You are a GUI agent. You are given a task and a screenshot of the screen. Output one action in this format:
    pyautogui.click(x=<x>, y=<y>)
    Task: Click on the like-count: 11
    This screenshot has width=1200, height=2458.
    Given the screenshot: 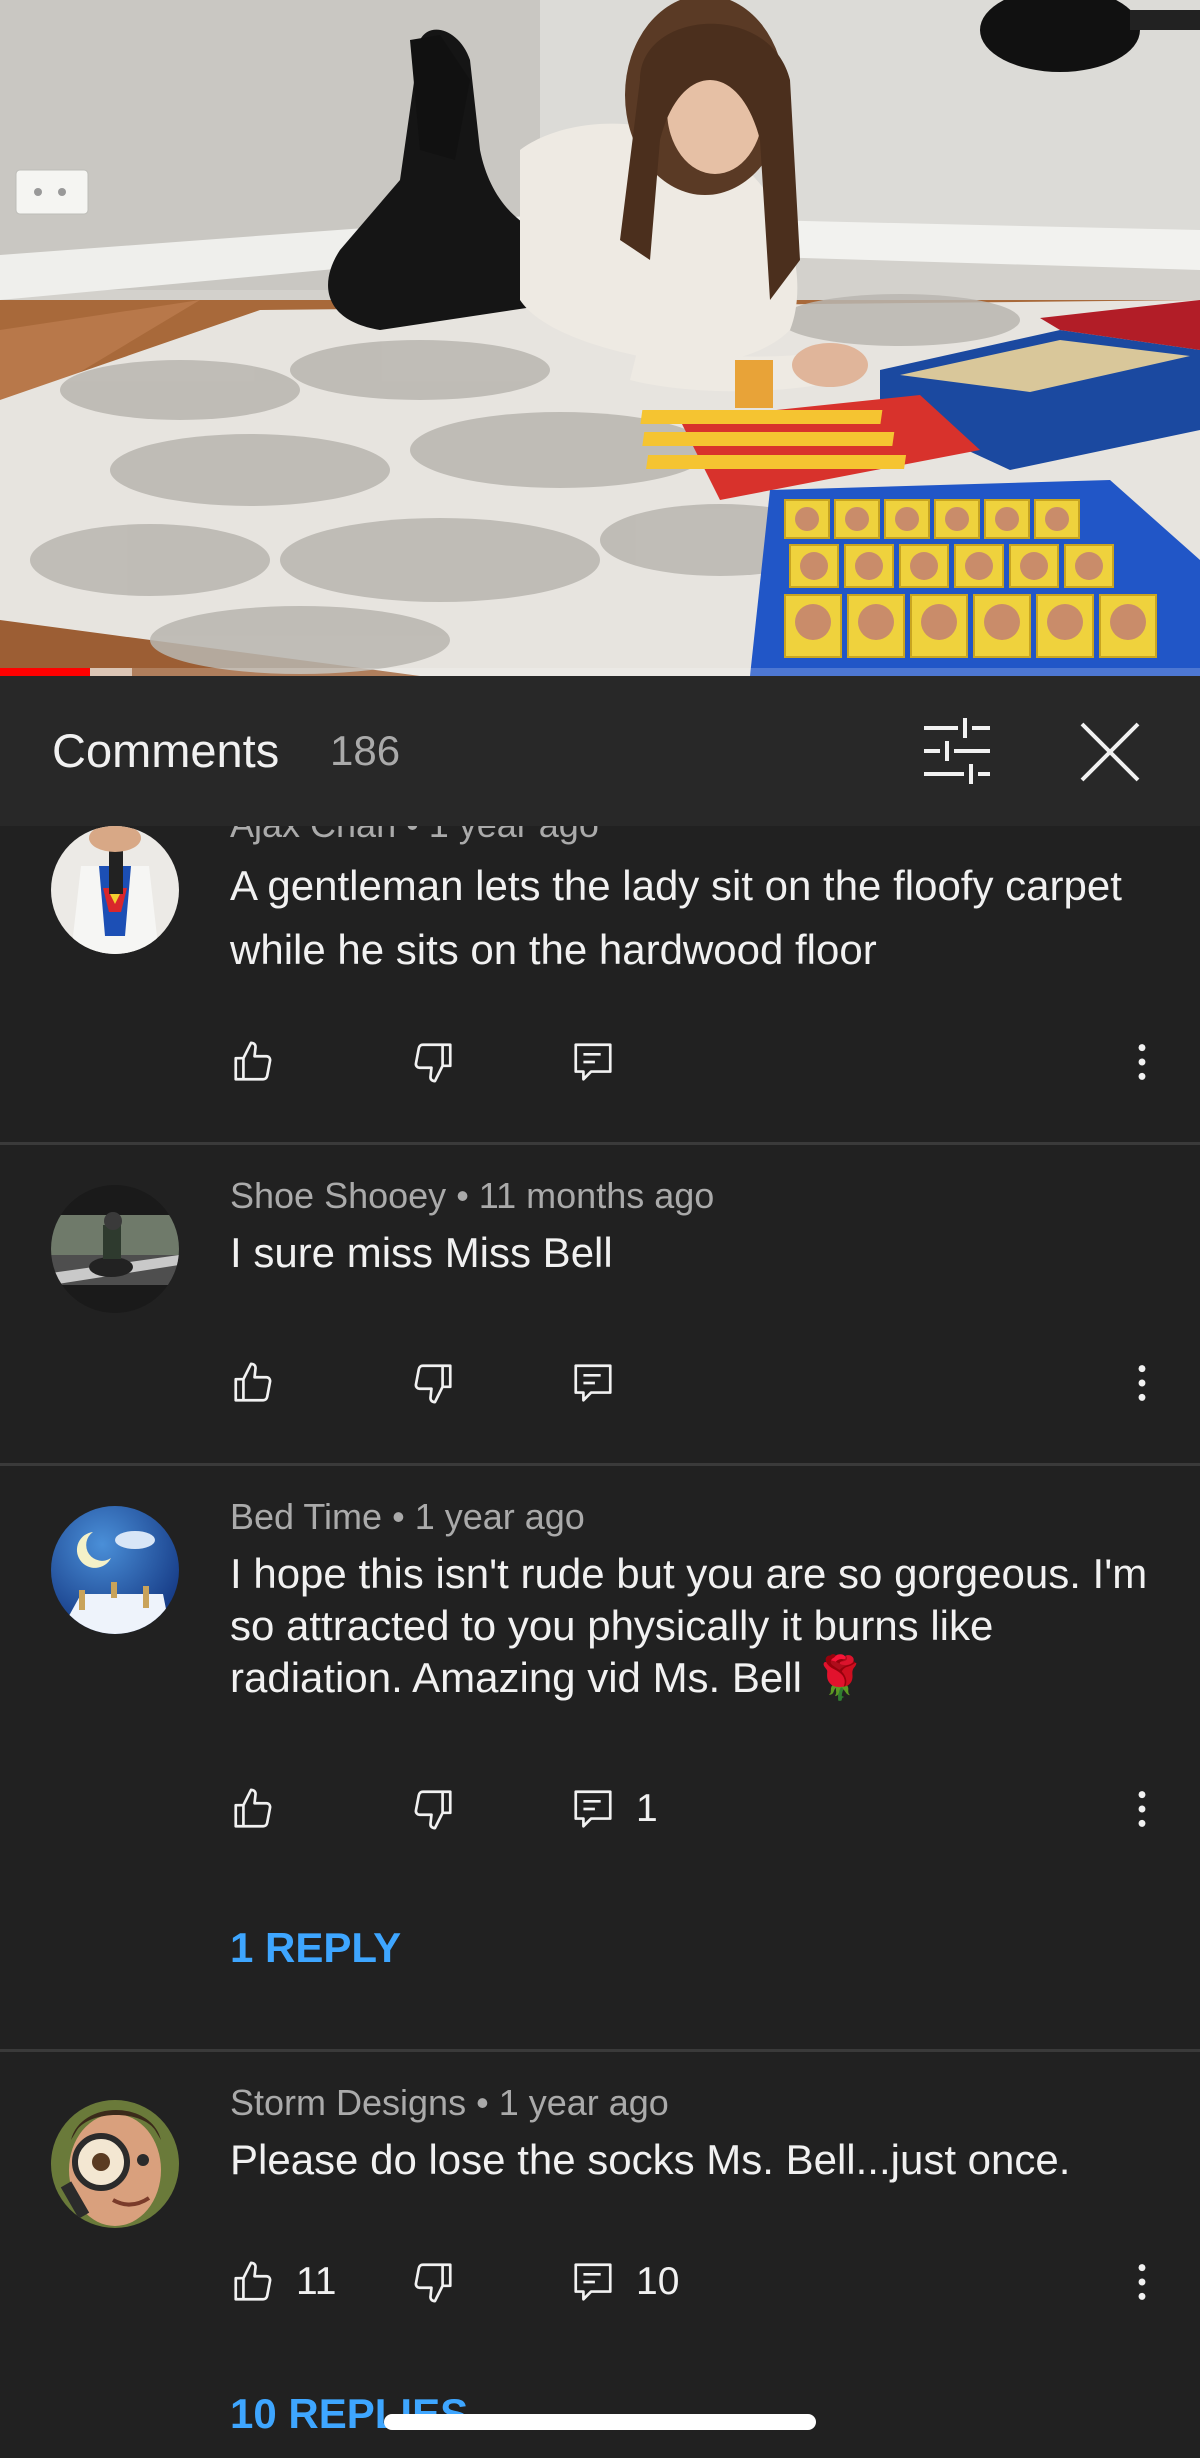 What is the action you would take?
    pyautogui.click(x=316, y=2281)
    